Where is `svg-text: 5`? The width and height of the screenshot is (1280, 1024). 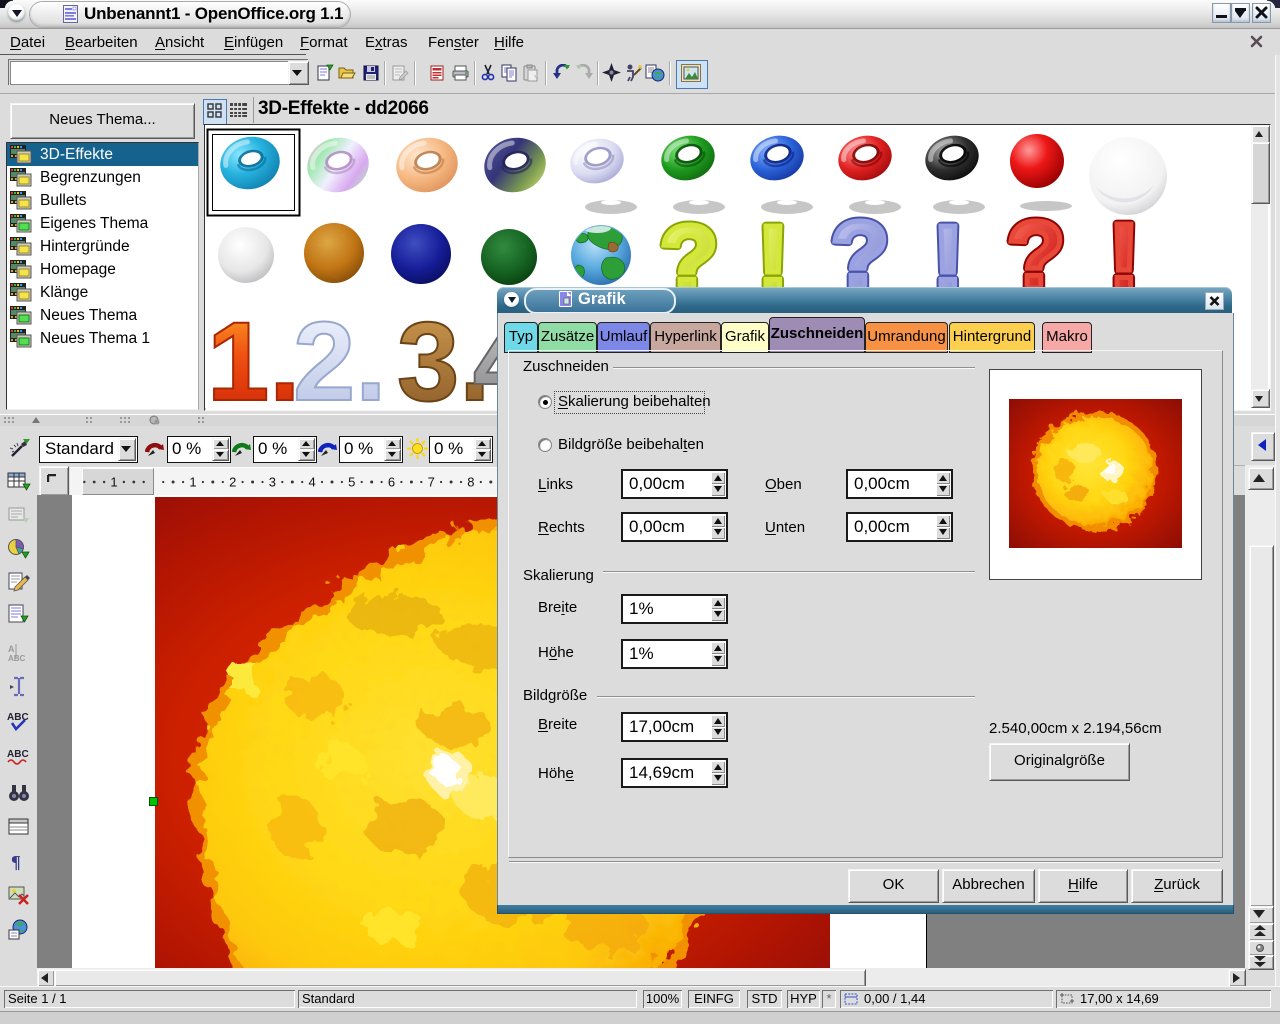
svg-text: 5 is located at coordinates (351, 482).